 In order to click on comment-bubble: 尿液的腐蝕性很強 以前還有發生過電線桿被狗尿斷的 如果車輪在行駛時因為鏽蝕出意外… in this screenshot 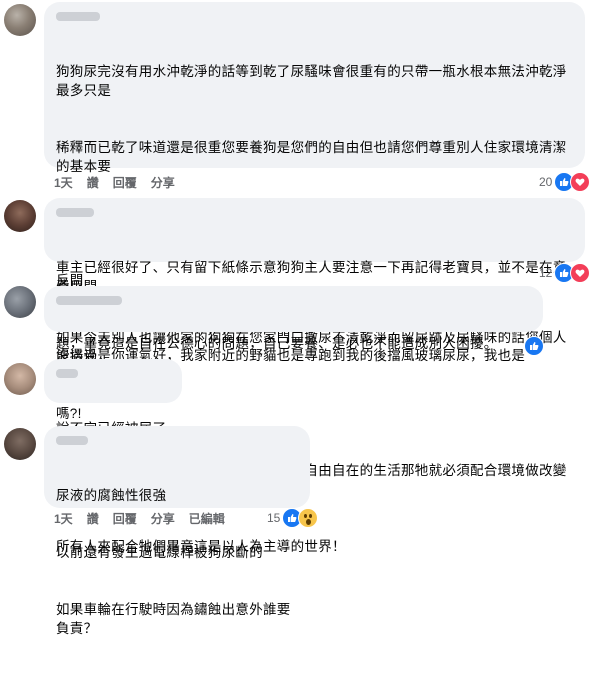, I will do `click(177, 531)`.